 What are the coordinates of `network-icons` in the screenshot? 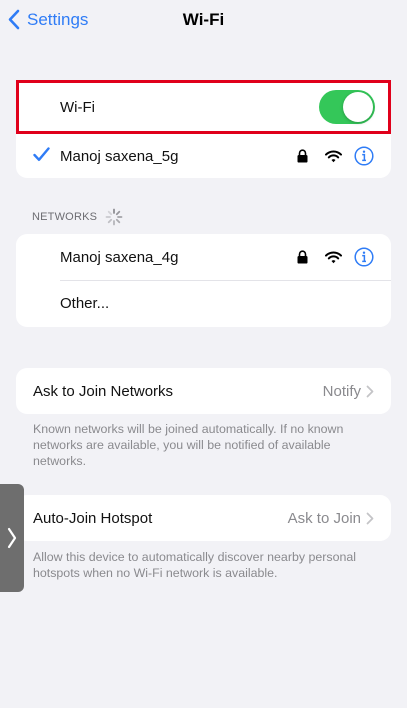 It's located at (335, 257).